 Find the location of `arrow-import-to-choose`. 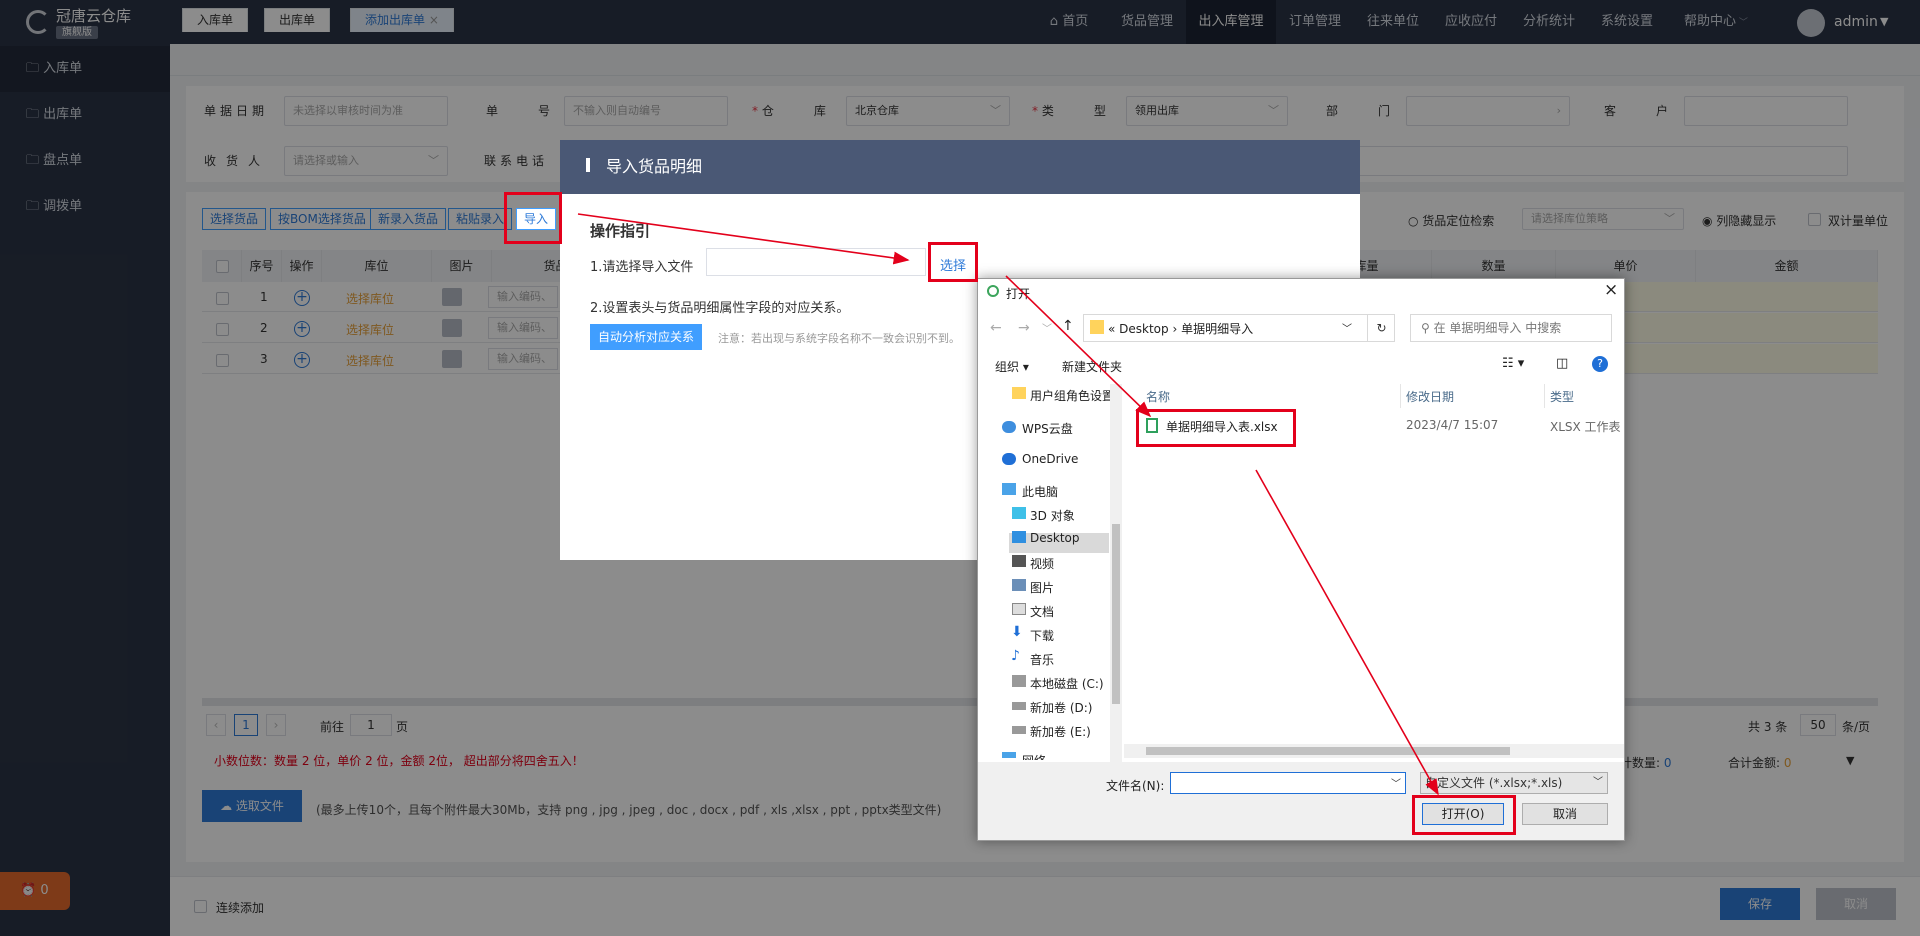

arrow-import-to-choose is located at coordinates (743, 239).